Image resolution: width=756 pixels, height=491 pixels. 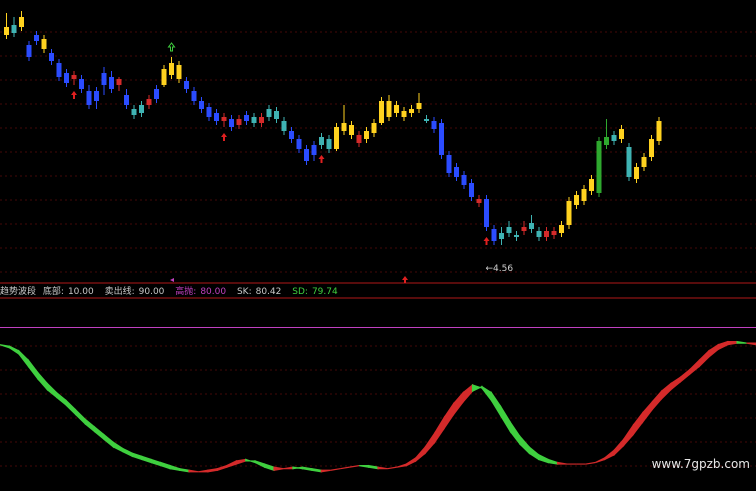 I want to click on param-sd: SD: 79.74, so click(x=315, y=292).